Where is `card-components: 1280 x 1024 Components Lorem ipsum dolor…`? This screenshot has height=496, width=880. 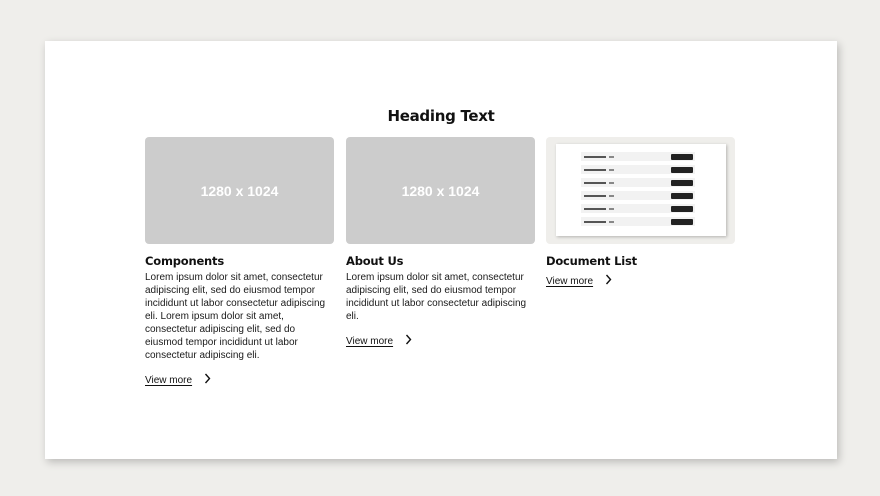 card-components: 1280 x 1024 Components Lorem ipsum dolor… is located at coordinates (239, 262).